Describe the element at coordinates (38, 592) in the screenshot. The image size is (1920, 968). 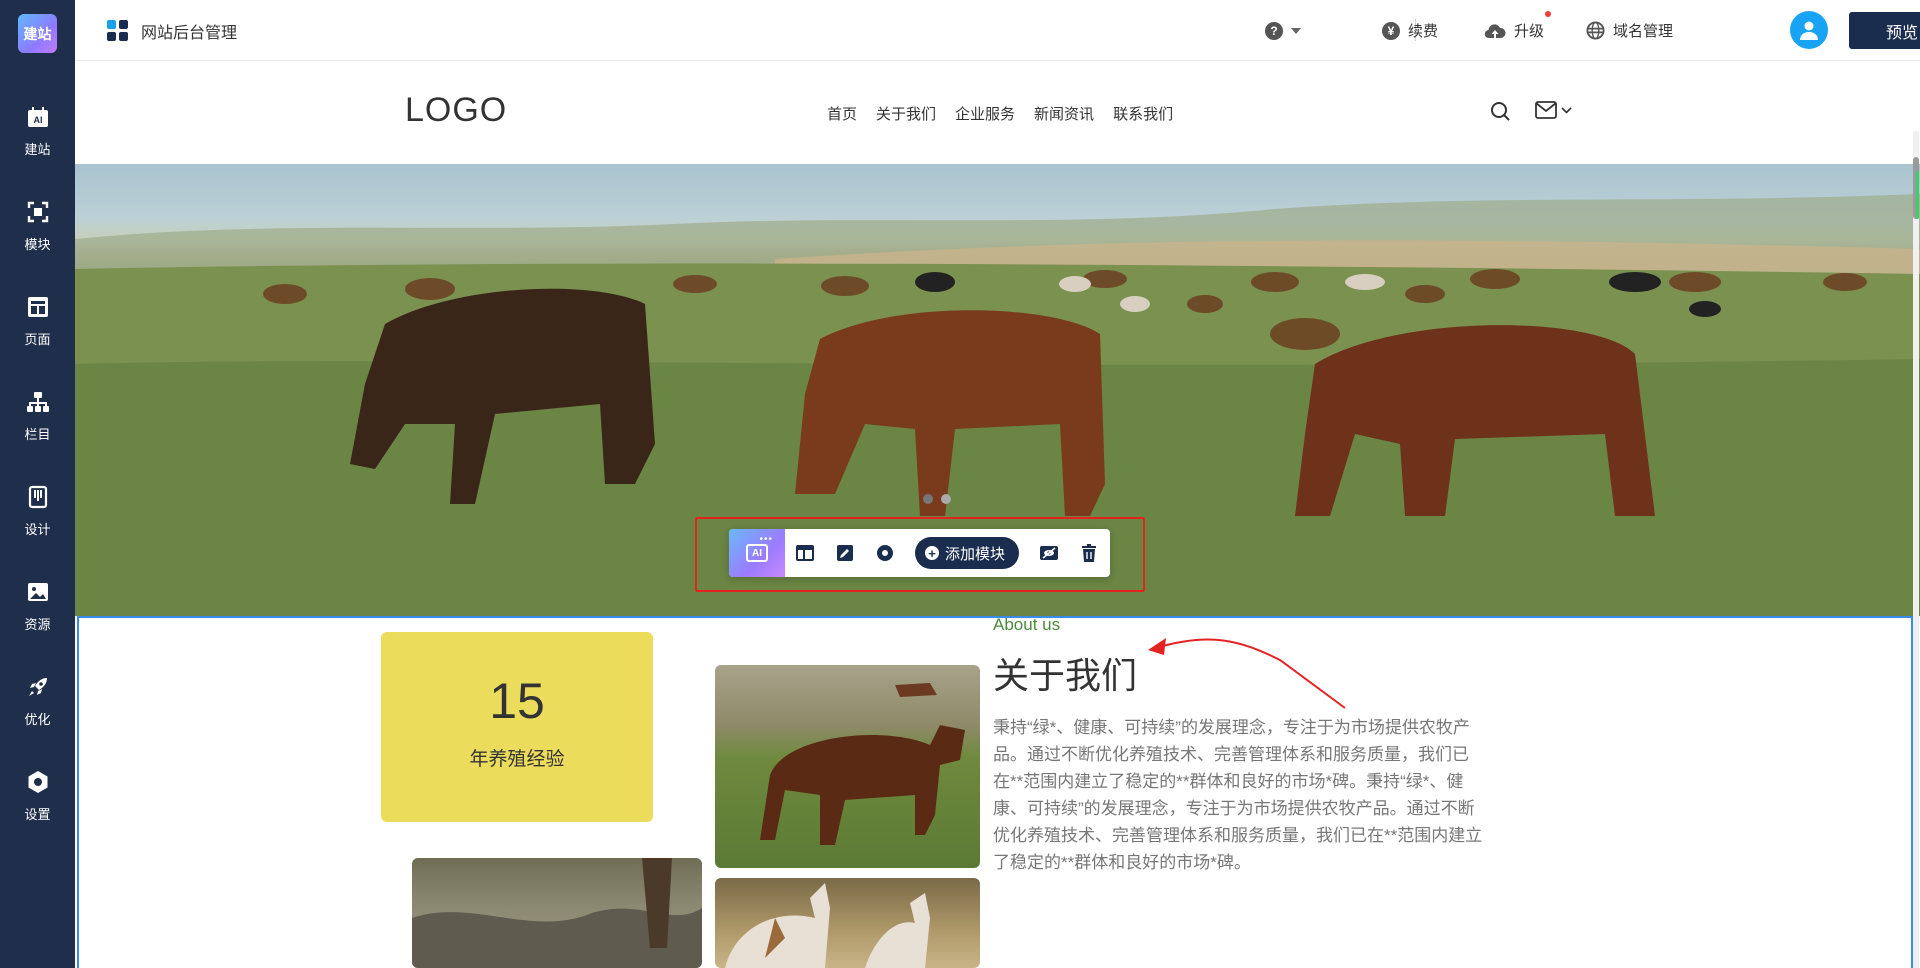
I see `resource-image-icon` at that location.